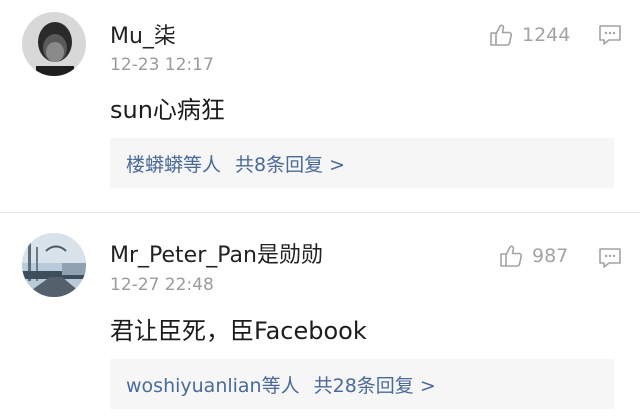  I want to click on like-count: 1244, so click(546, 35).